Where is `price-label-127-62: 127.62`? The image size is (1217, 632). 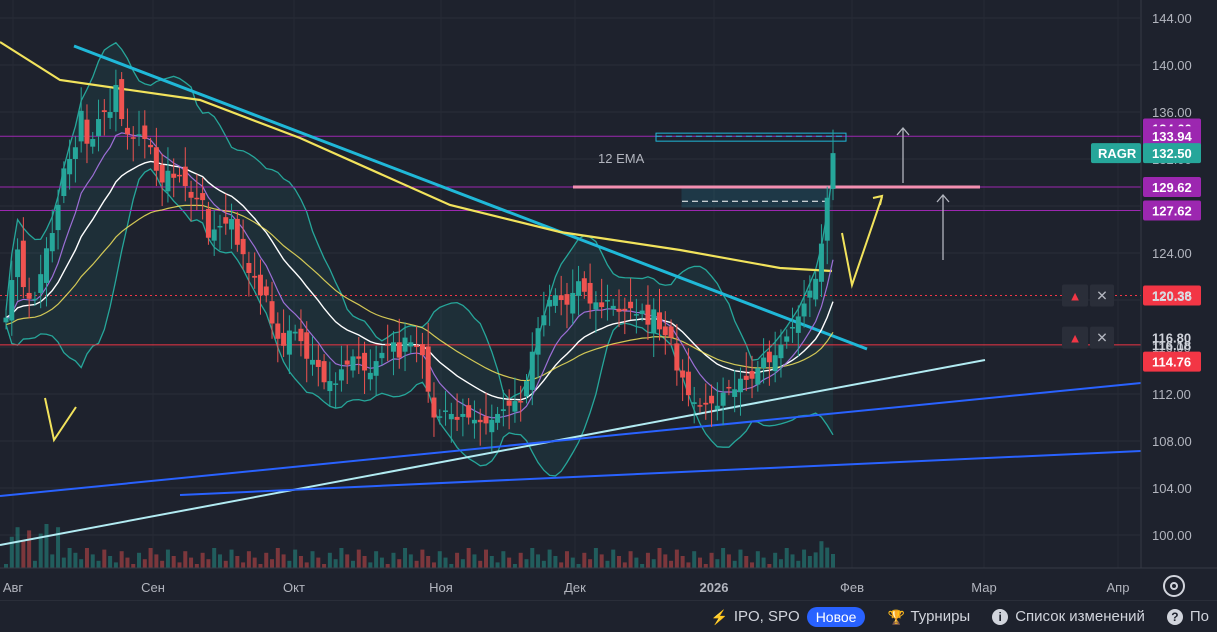 price-label-127-62: 127.62 is located at coordinates (1172, 210).